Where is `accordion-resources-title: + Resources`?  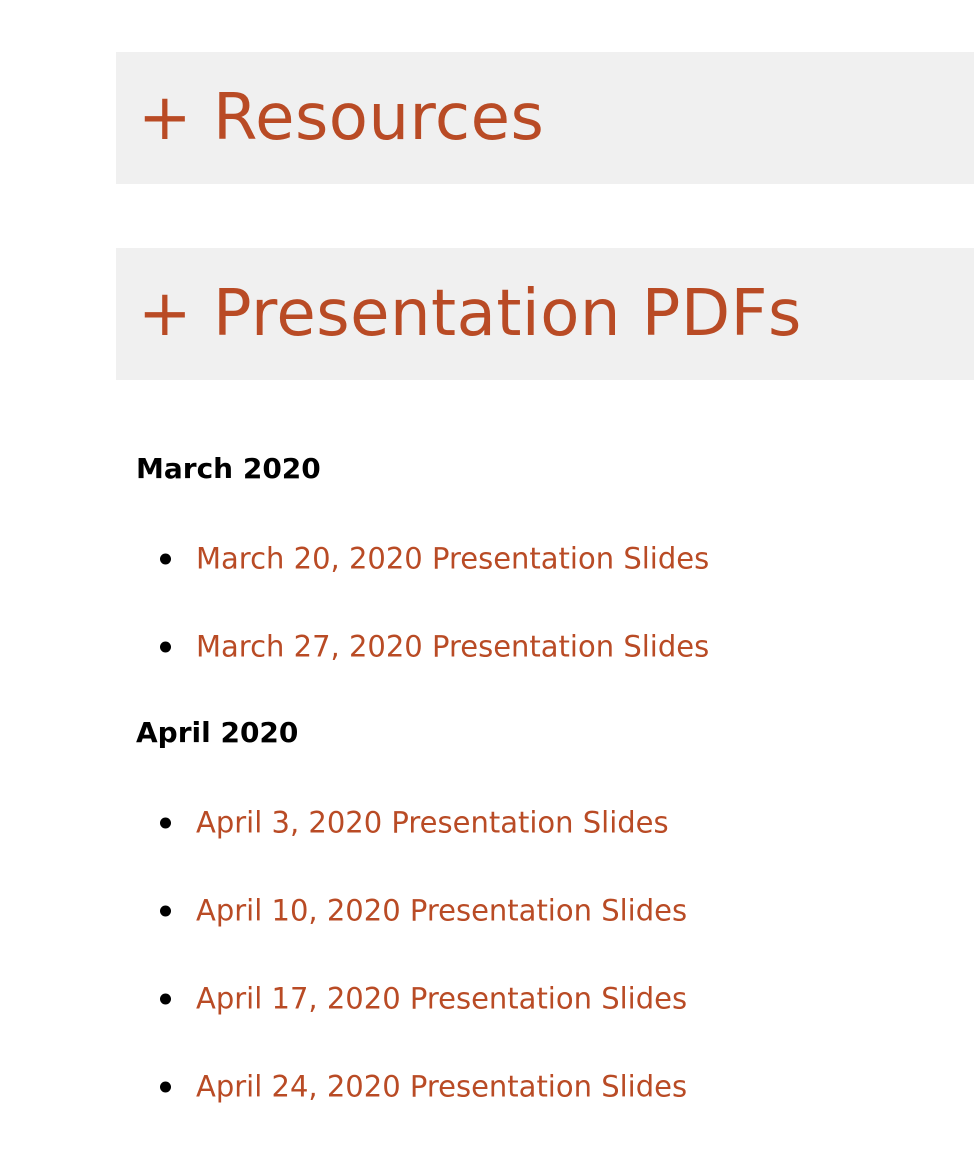
accordion-resources-title: + Resources is located at coordinates (341, 118).